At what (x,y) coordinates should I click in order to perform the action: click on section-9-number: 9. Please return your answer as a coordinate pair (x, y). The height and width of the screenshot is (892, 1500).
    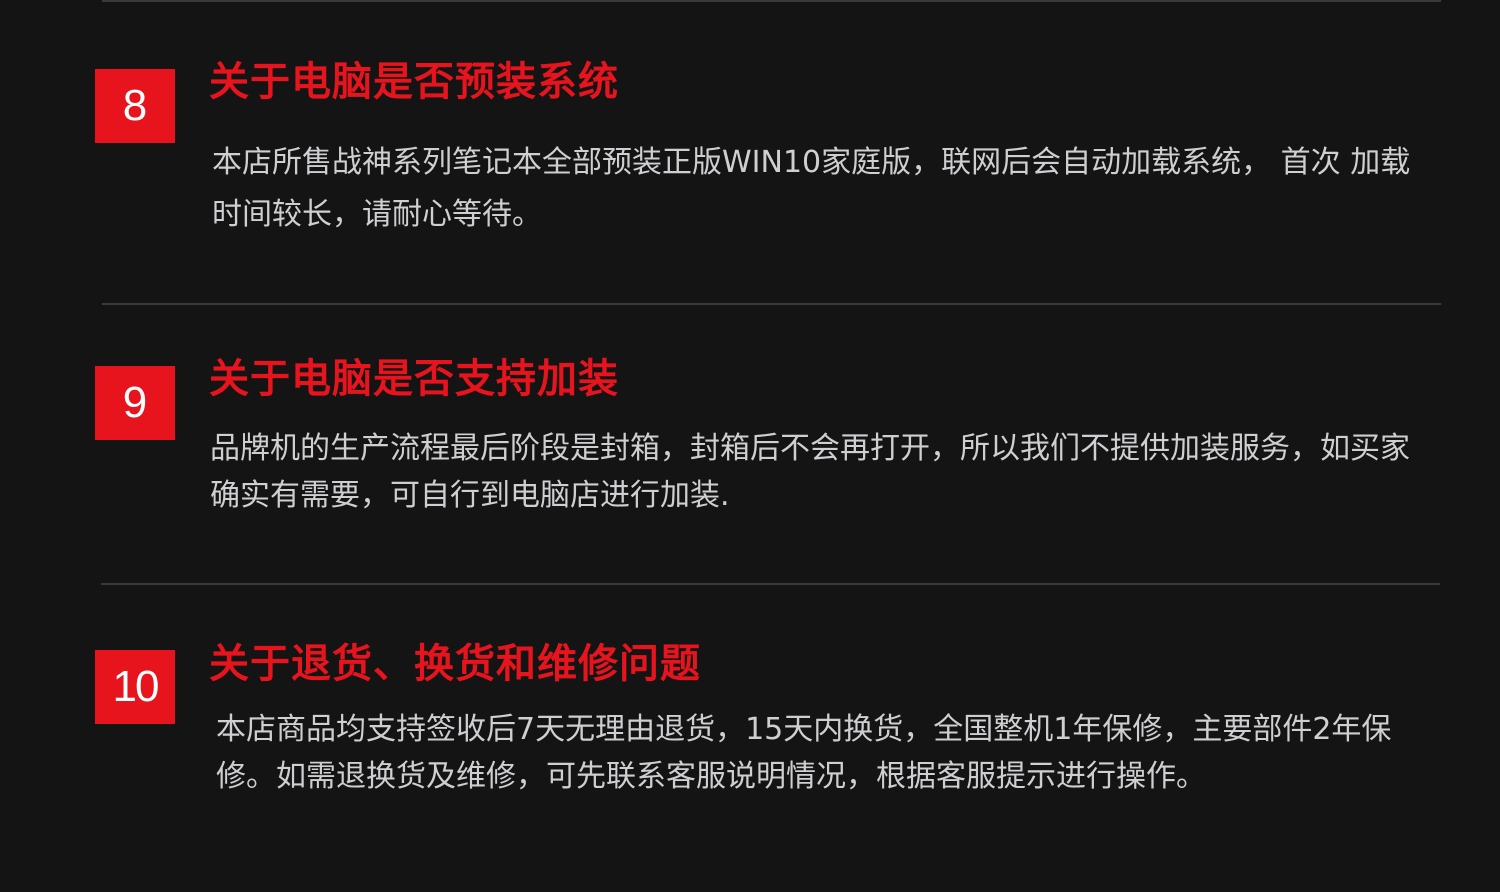
    Looking at the image, I should click on (135, 402).